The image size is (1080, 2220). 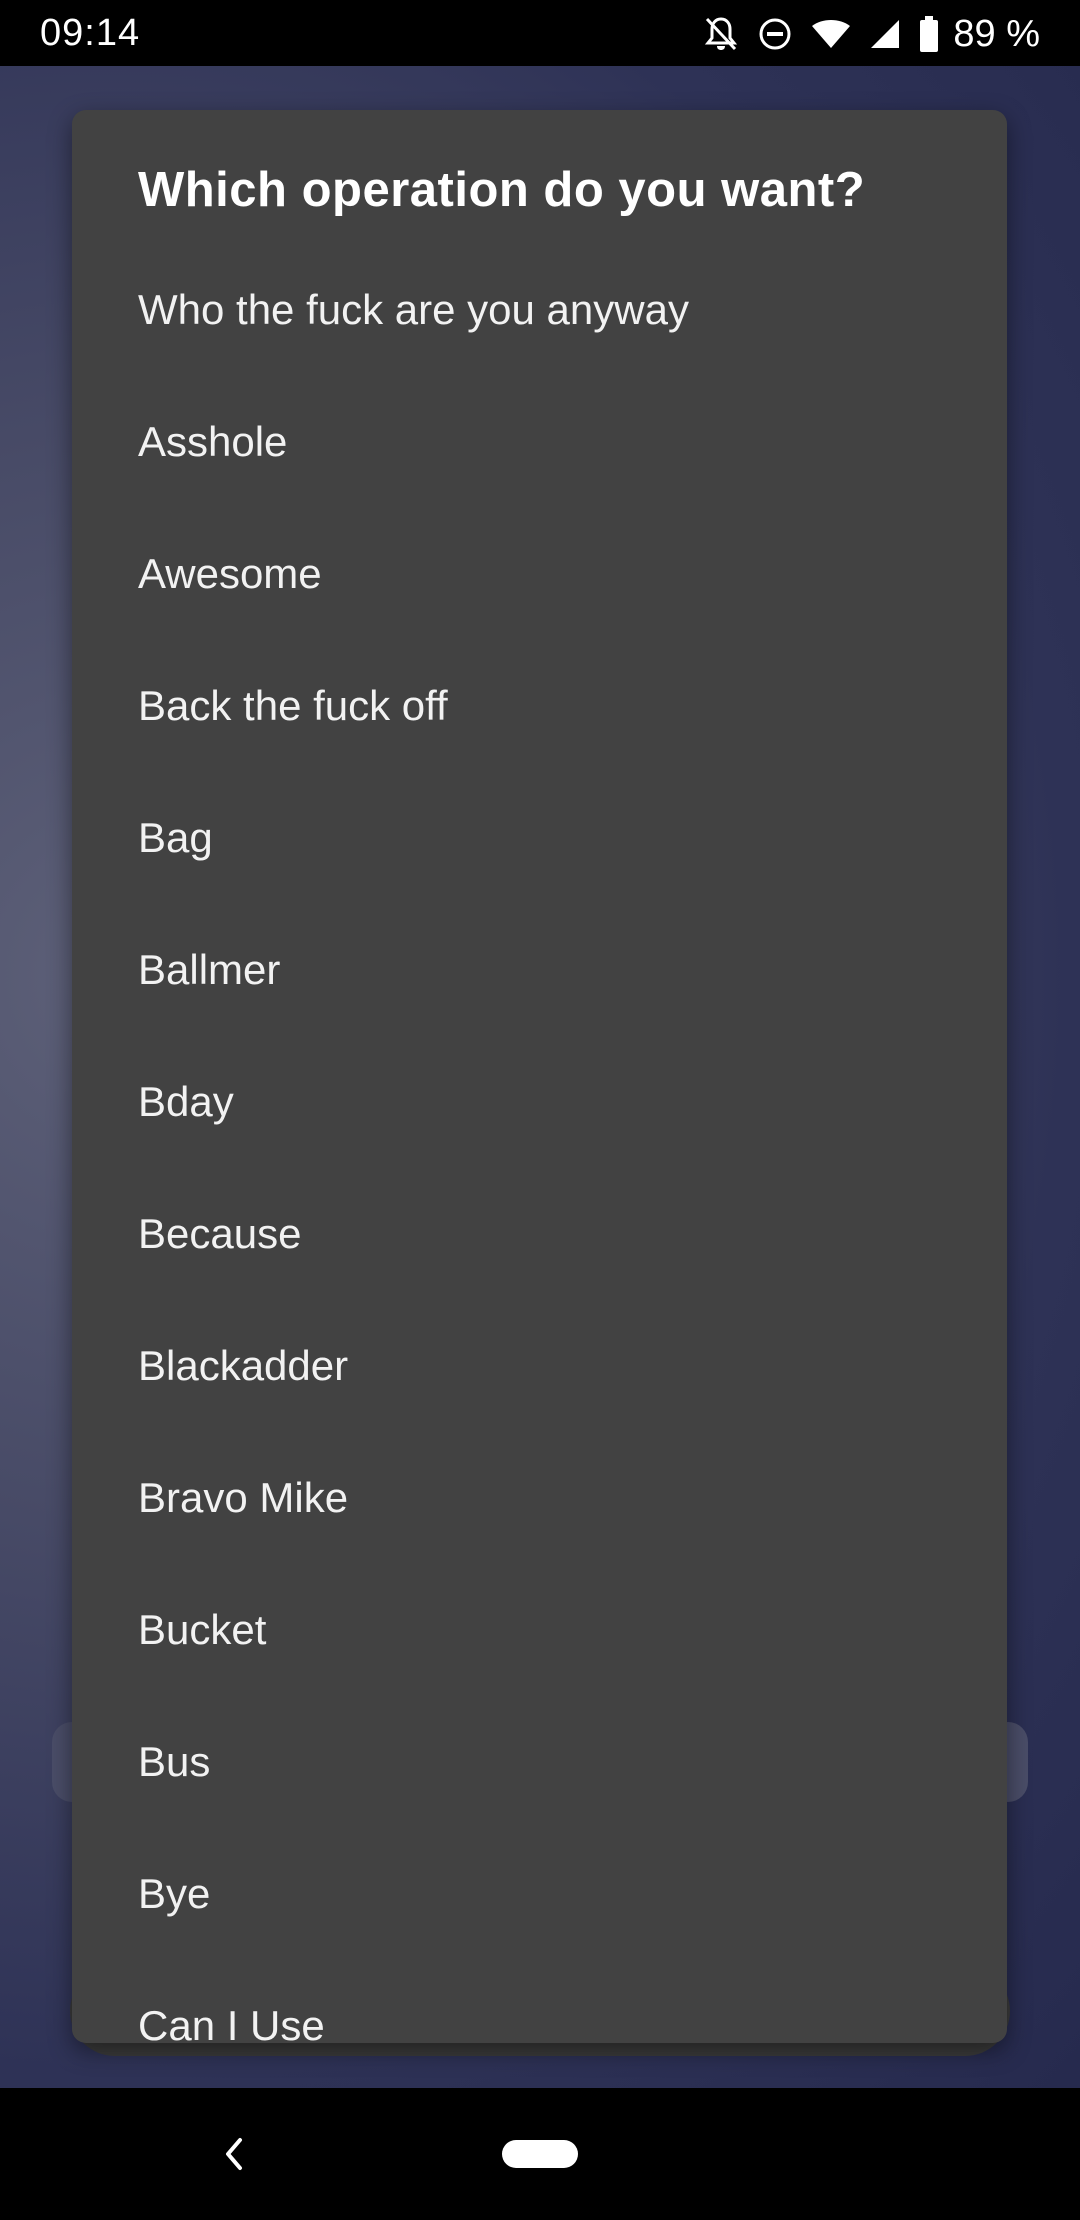 What do you see at coordinates (996, 34) in the screenshot?
I see `battery-percent: 89 %` at bounding box center [996, 34].